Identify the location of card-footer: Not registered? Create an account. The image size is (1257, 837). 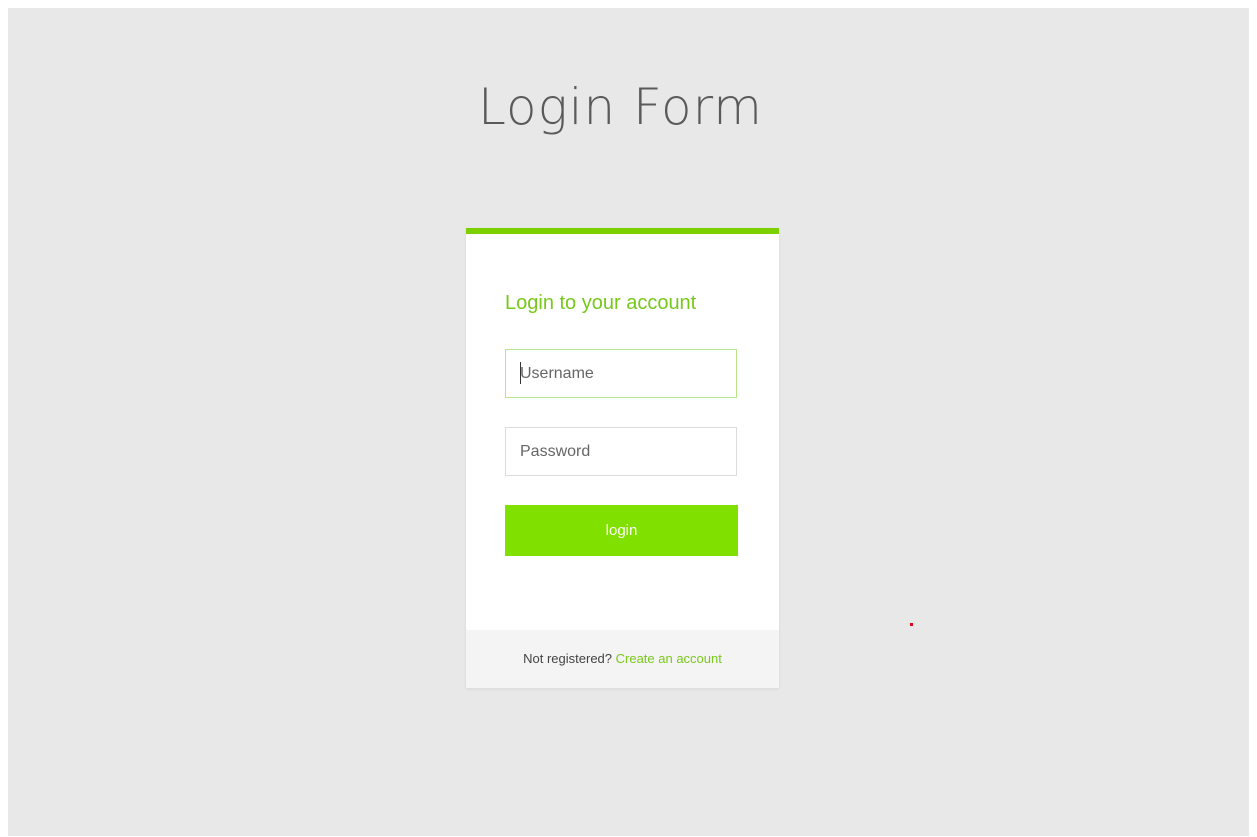
(622, 659).